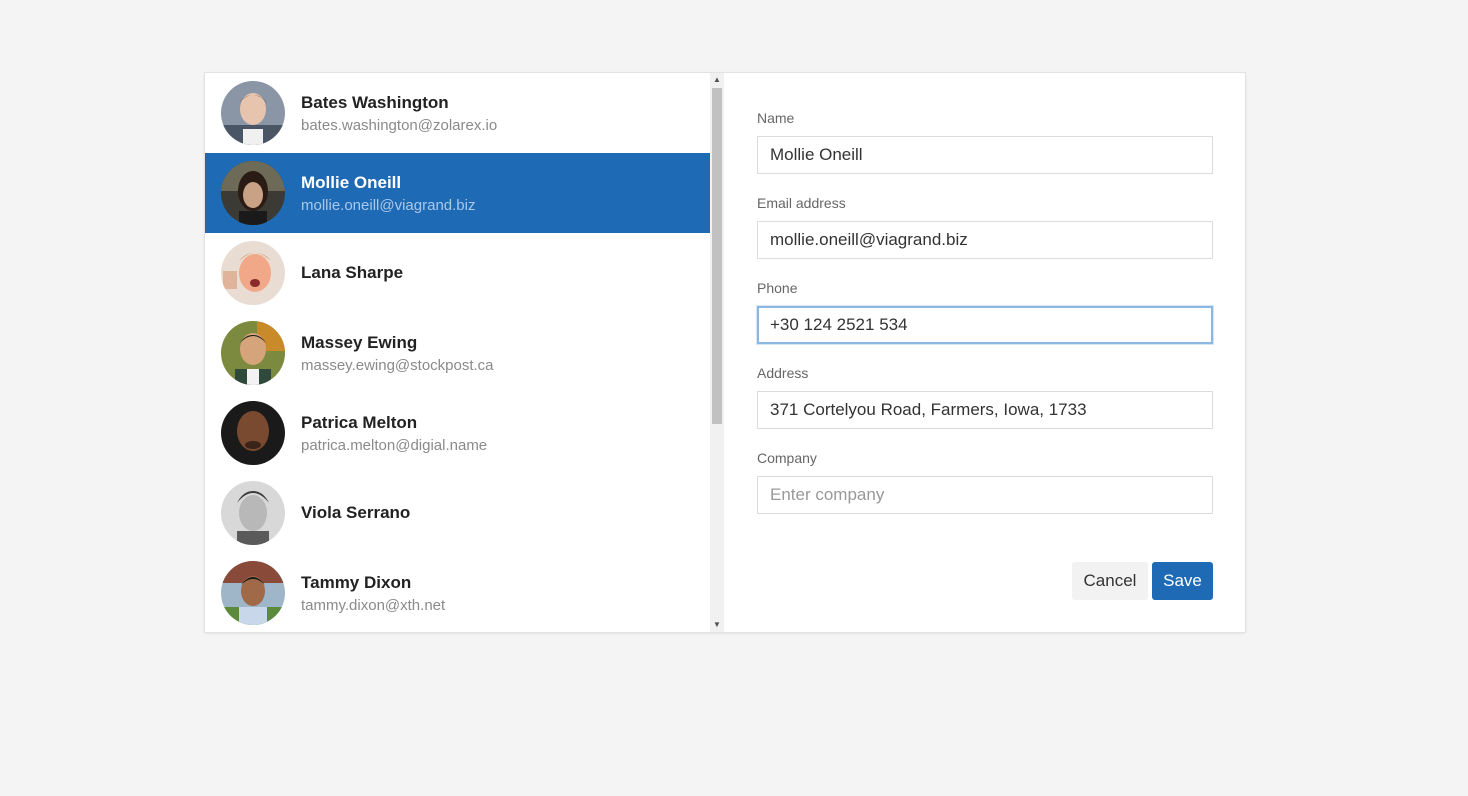  What do you see at coordinates (776, 118) in the screenshot?
I see `name-label: Name` at bounding box center [776, 118].